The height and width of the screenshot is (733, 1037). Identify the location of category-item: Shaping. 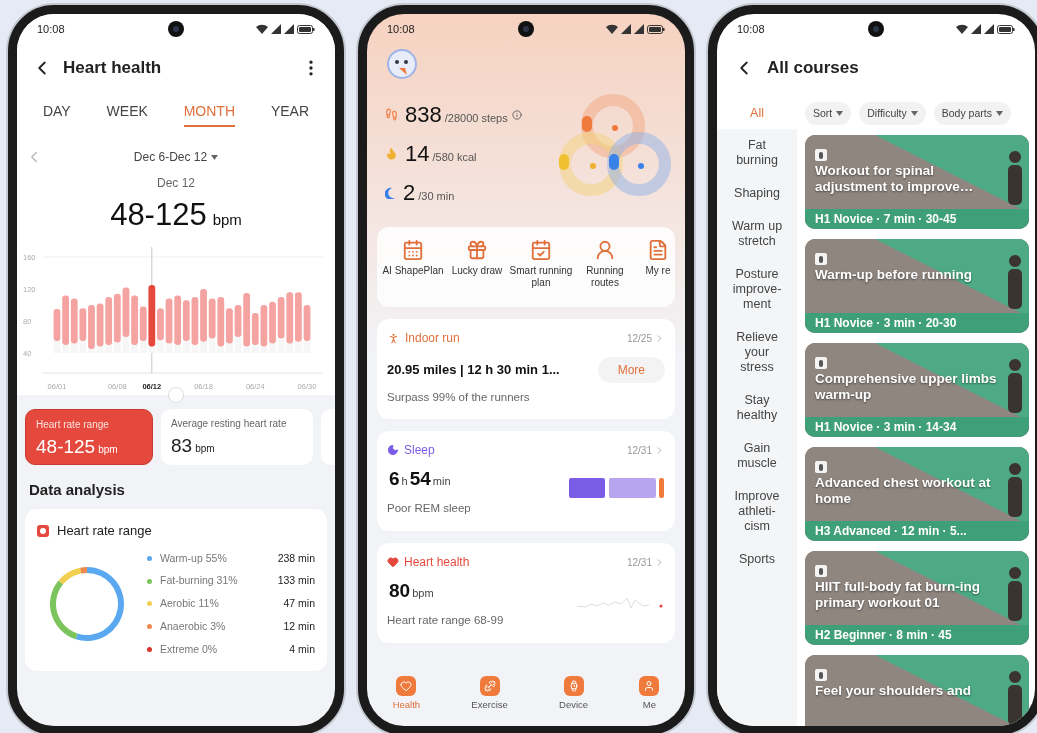
(757, 193).